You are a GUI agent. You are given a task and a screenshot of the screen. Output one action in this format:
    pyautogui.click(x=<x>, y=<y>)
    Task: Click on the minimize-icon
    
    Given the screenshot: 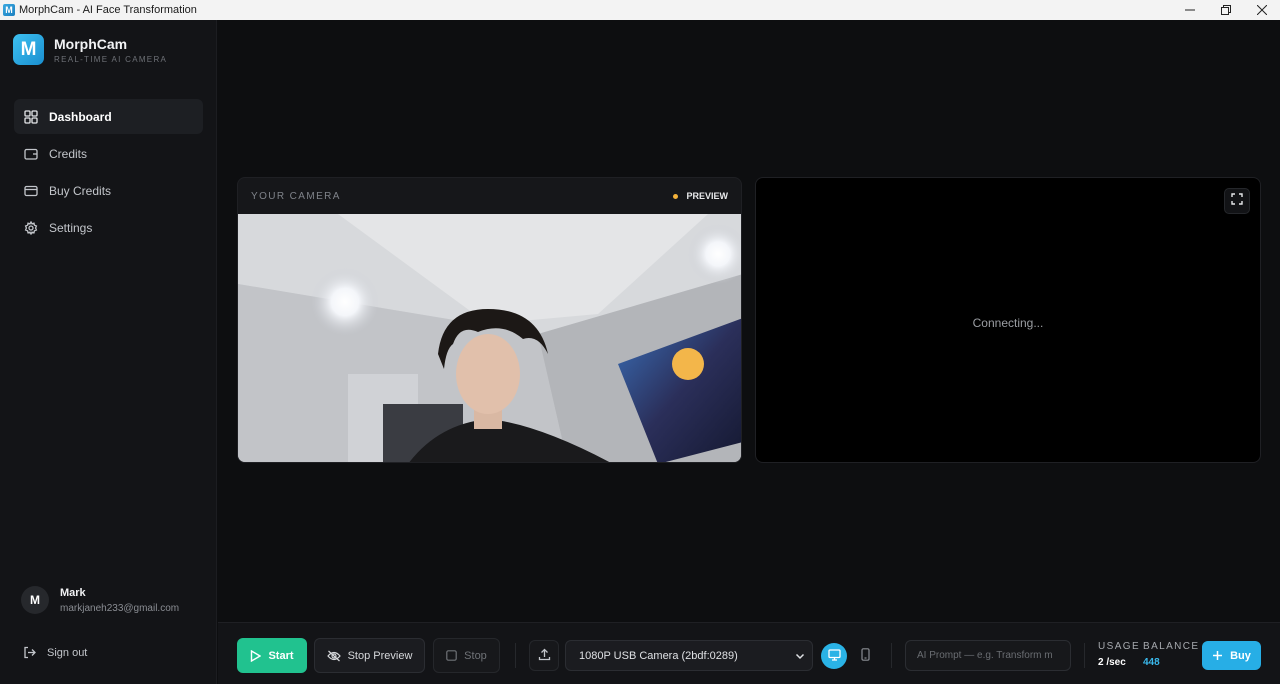 What is the action you would take?
    pyautogui.click(x=1190, y=10)
    